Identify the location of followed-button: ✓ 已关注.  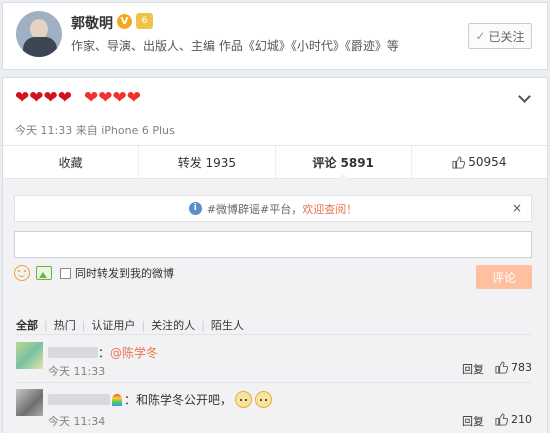
(500, 36).